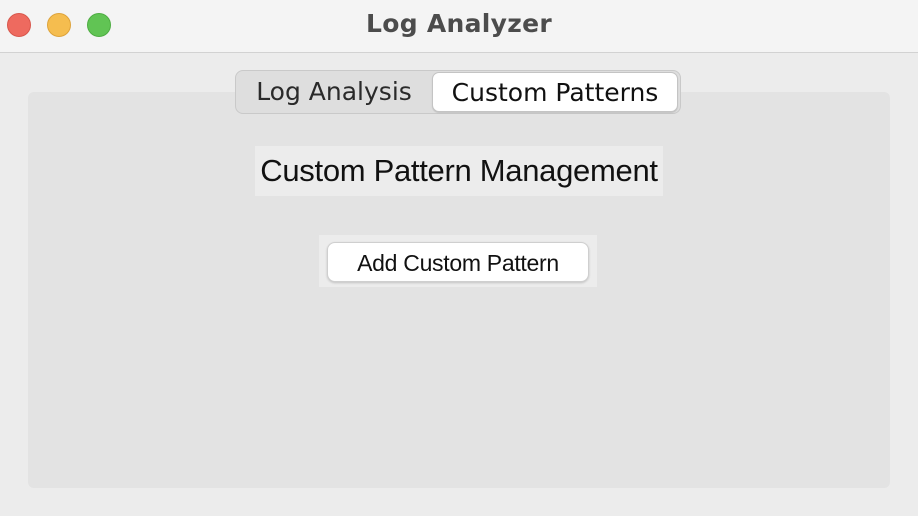 This screenshot has width=918, height=516. I want to click on tab-custom-patterns: Custom Patterns, so click(555, 92).